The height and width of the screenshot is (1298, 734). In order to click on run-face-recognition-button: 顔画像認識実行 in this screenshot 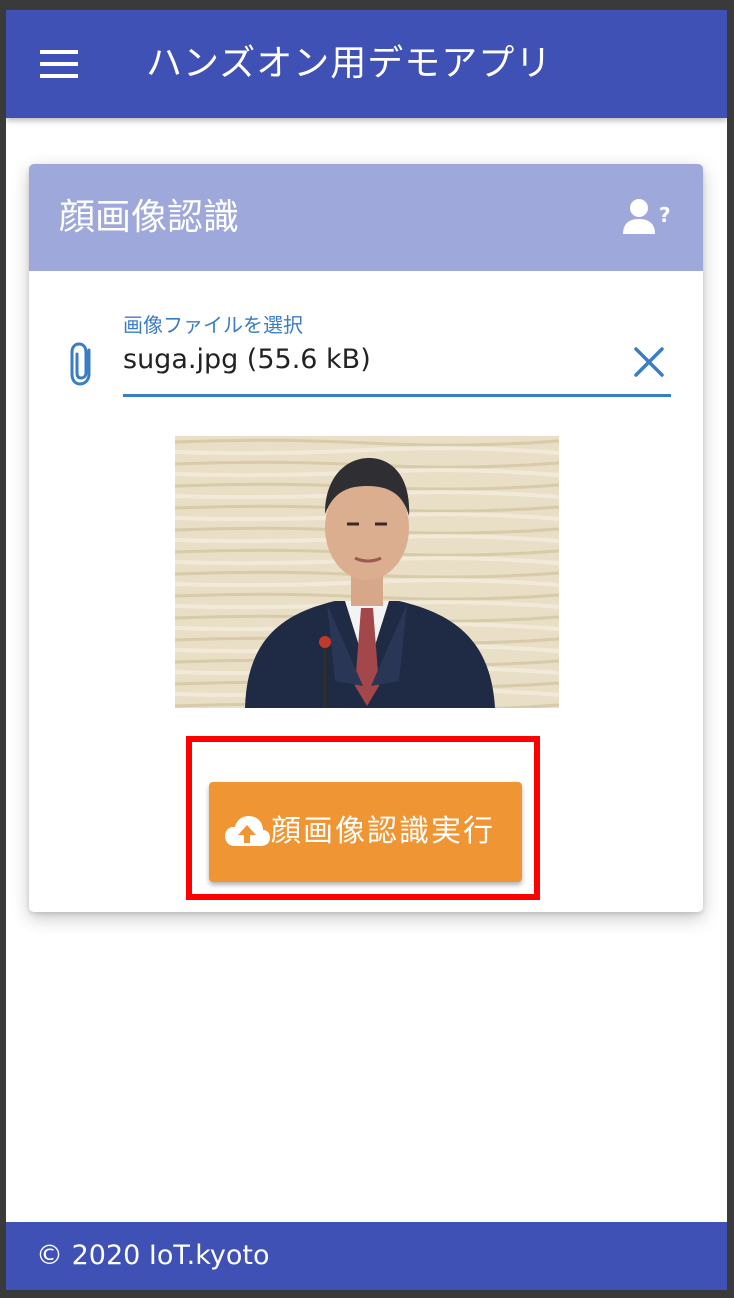, I will do `click(365, 832)`.